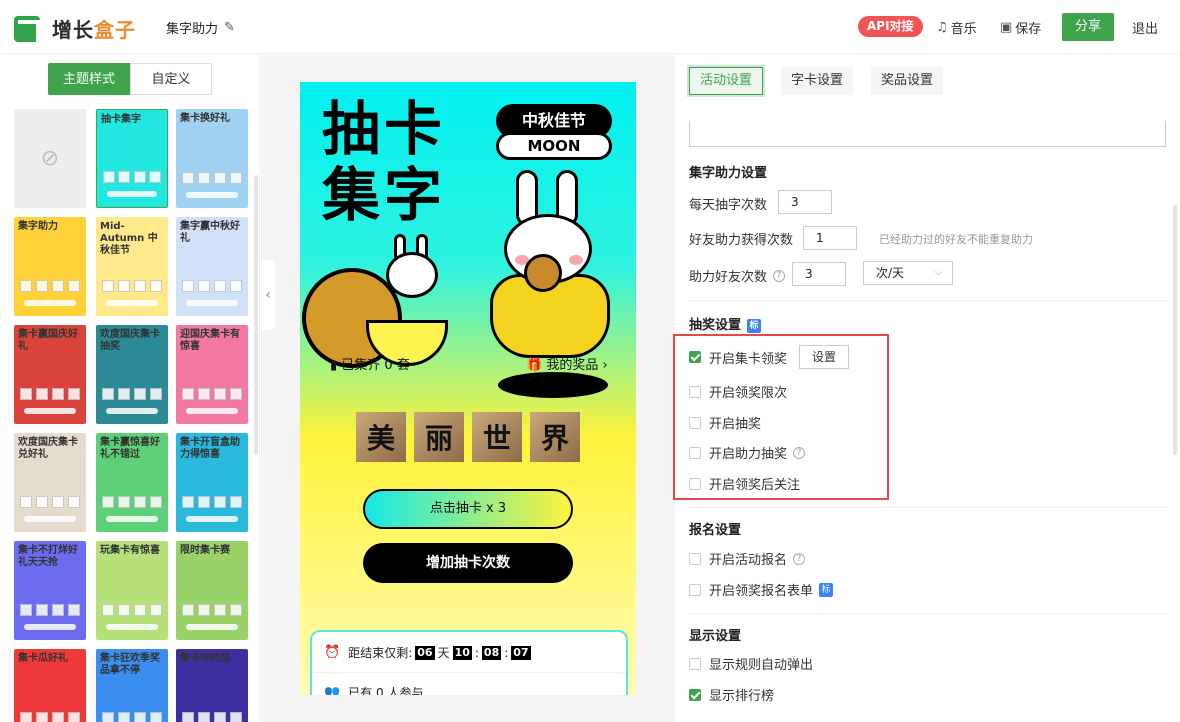  Describe the element at coordinates (89, 79) in the screenshot. I see `tab-theme-style: 主题样式` at that location.